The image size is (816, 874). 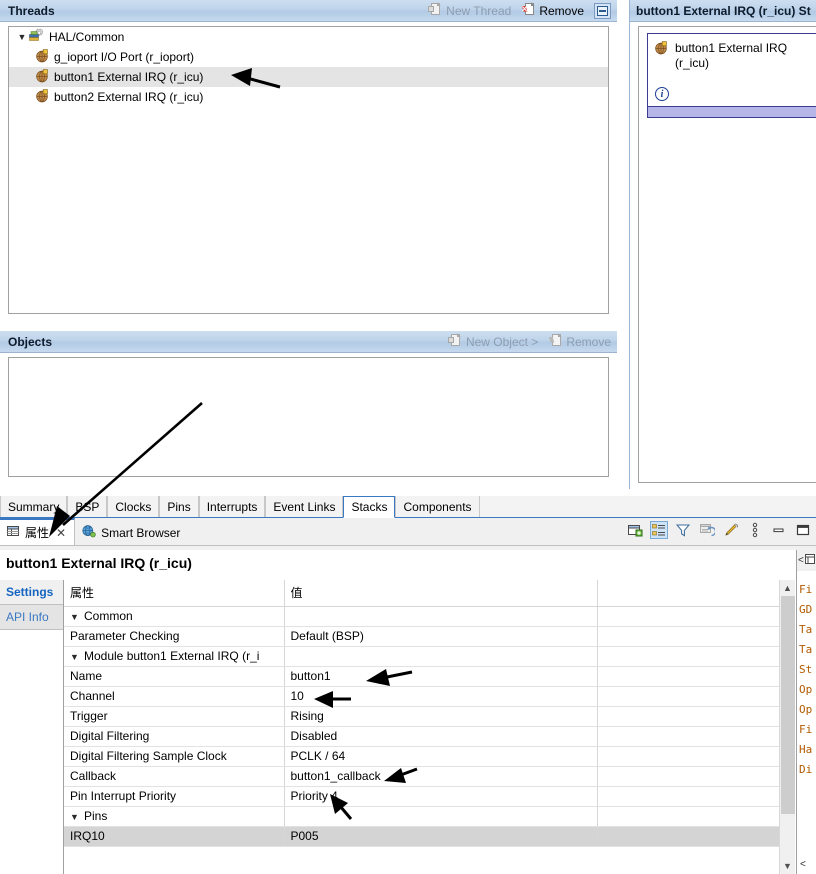 I want to click on cell-value: Rising, so click(x=441, y=716).